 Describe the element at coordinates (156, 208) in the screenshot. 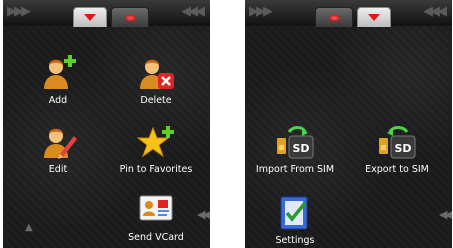

I see `vcard-icon` at that location.